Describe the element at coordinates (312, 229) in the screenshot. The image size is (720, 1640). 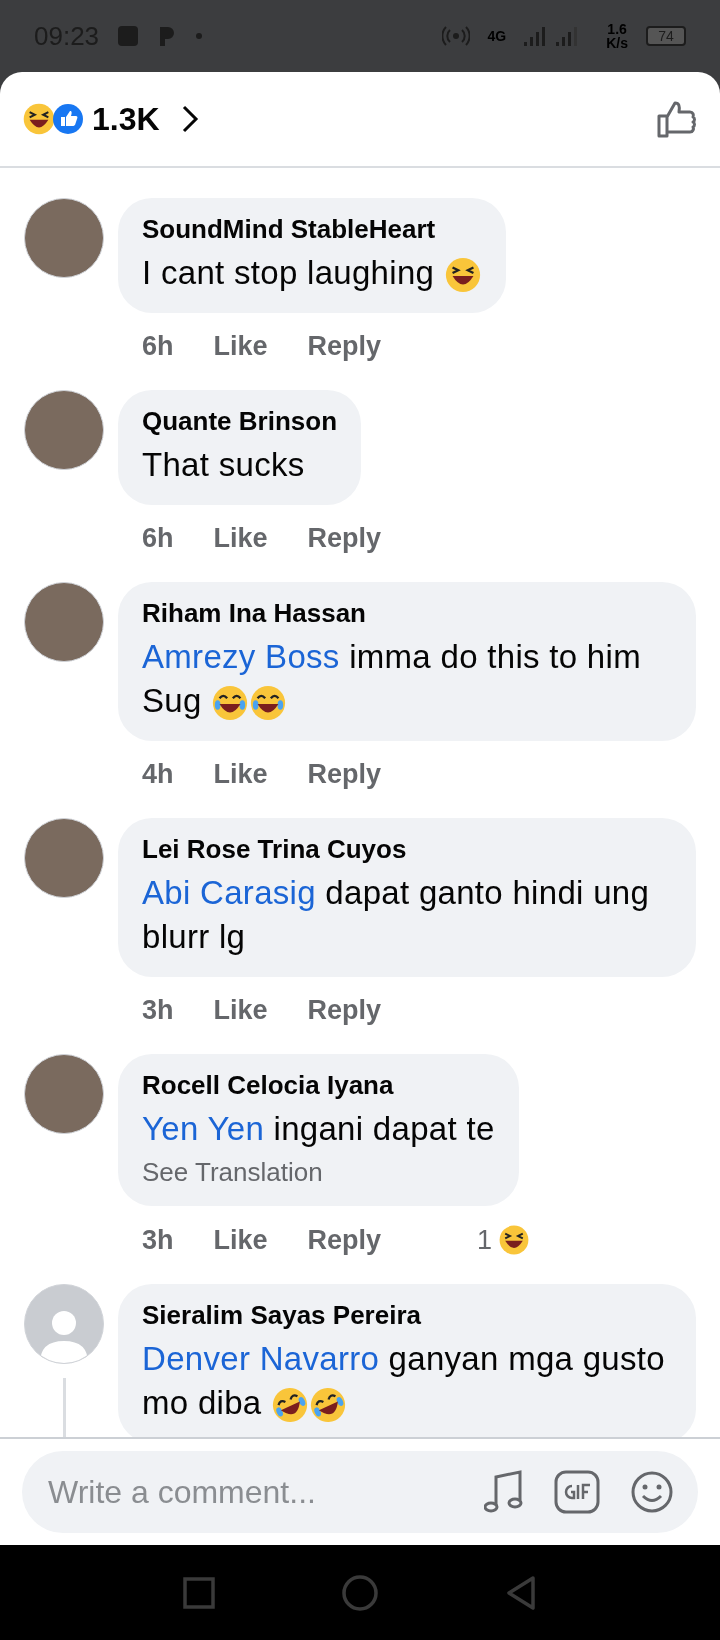
I see `commenter-name: SoundMind StableHeart` at that location.